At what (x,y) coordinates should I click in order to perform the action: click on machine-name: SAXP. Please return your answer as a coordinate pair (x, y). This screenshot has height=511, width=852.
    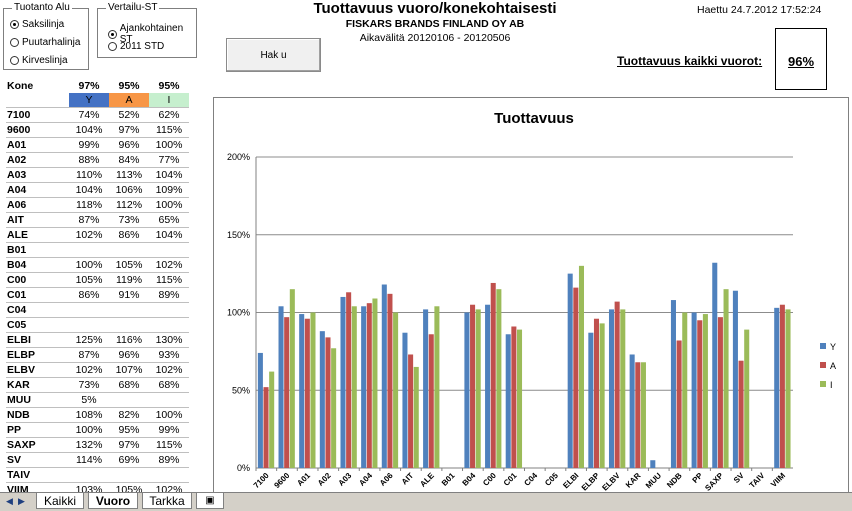
    Looking at the image, I should click on (37, 445).